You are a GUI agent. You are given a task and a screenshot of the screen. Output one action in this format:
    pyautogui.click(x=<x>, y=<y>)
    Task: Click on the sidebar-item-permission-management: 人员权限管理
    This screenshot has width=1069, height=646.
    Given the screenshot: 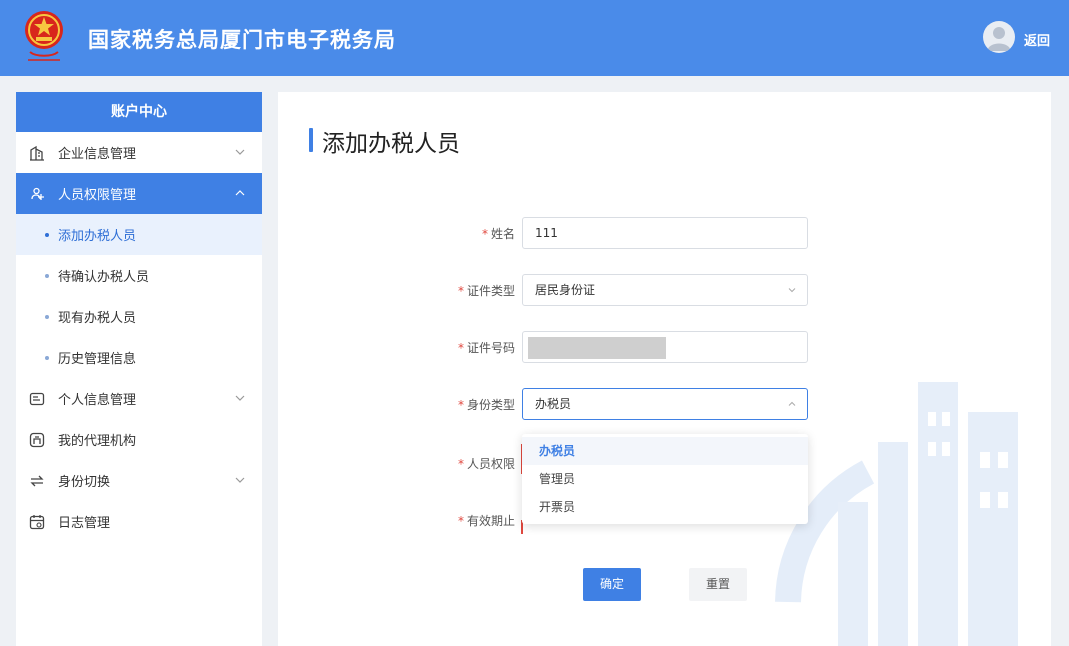 What is the action you would take?
    pyautogui.click(x=139, y=193)
    